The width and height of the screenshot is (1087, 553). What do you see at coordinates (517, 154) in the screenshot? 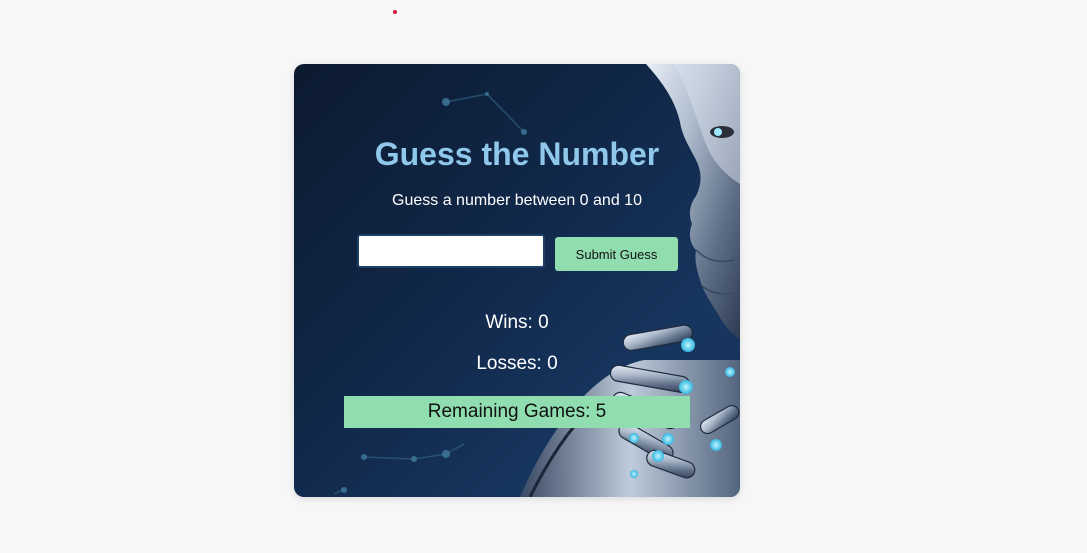
I see `page-title: Guess the Number` at bounding box center [517, 154].